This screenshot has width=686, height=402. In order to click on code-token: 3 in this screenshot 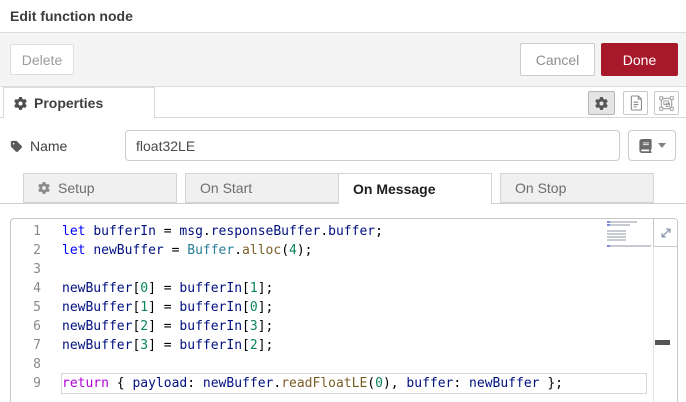, I will do `click(144, 345)`.